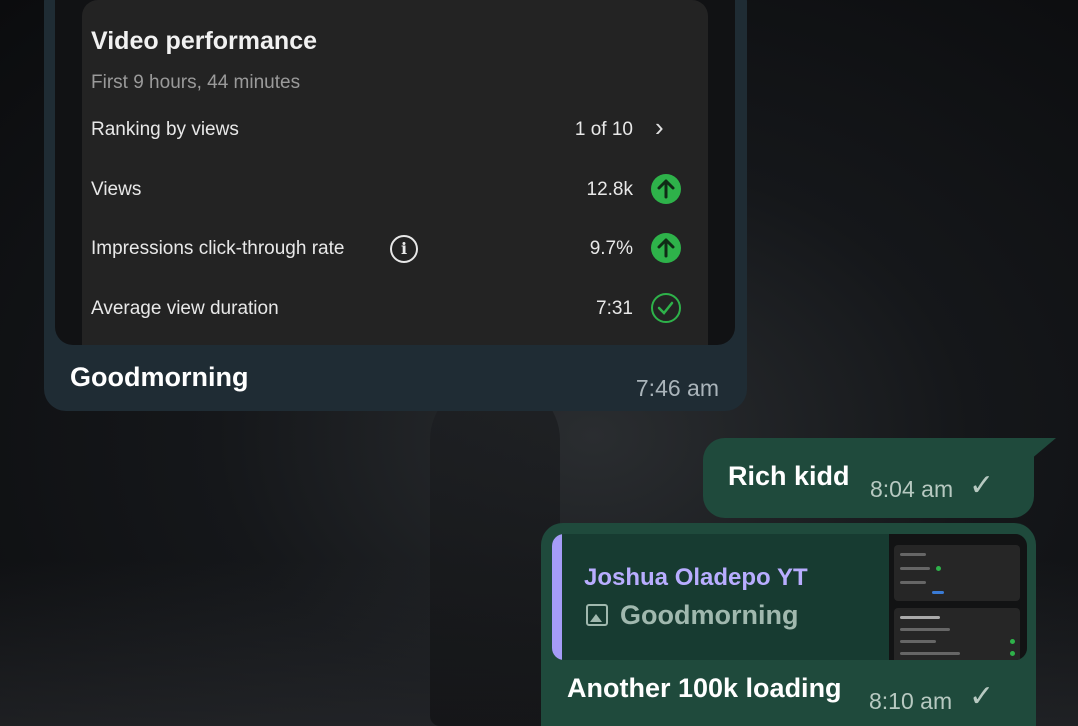 The image size is (1078, 726). What do you see at coordinates (185, 308) in the screenshot?
I see `avd-label: Average view duration` at bounding box center [185, 308].